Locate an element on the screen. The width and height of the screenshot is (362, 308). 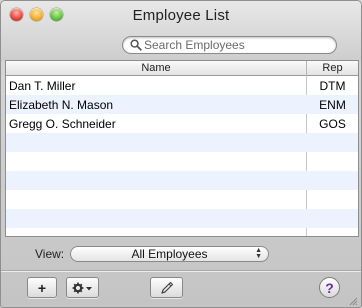
table-header: Name Rep is located at coordinates (182, 68).